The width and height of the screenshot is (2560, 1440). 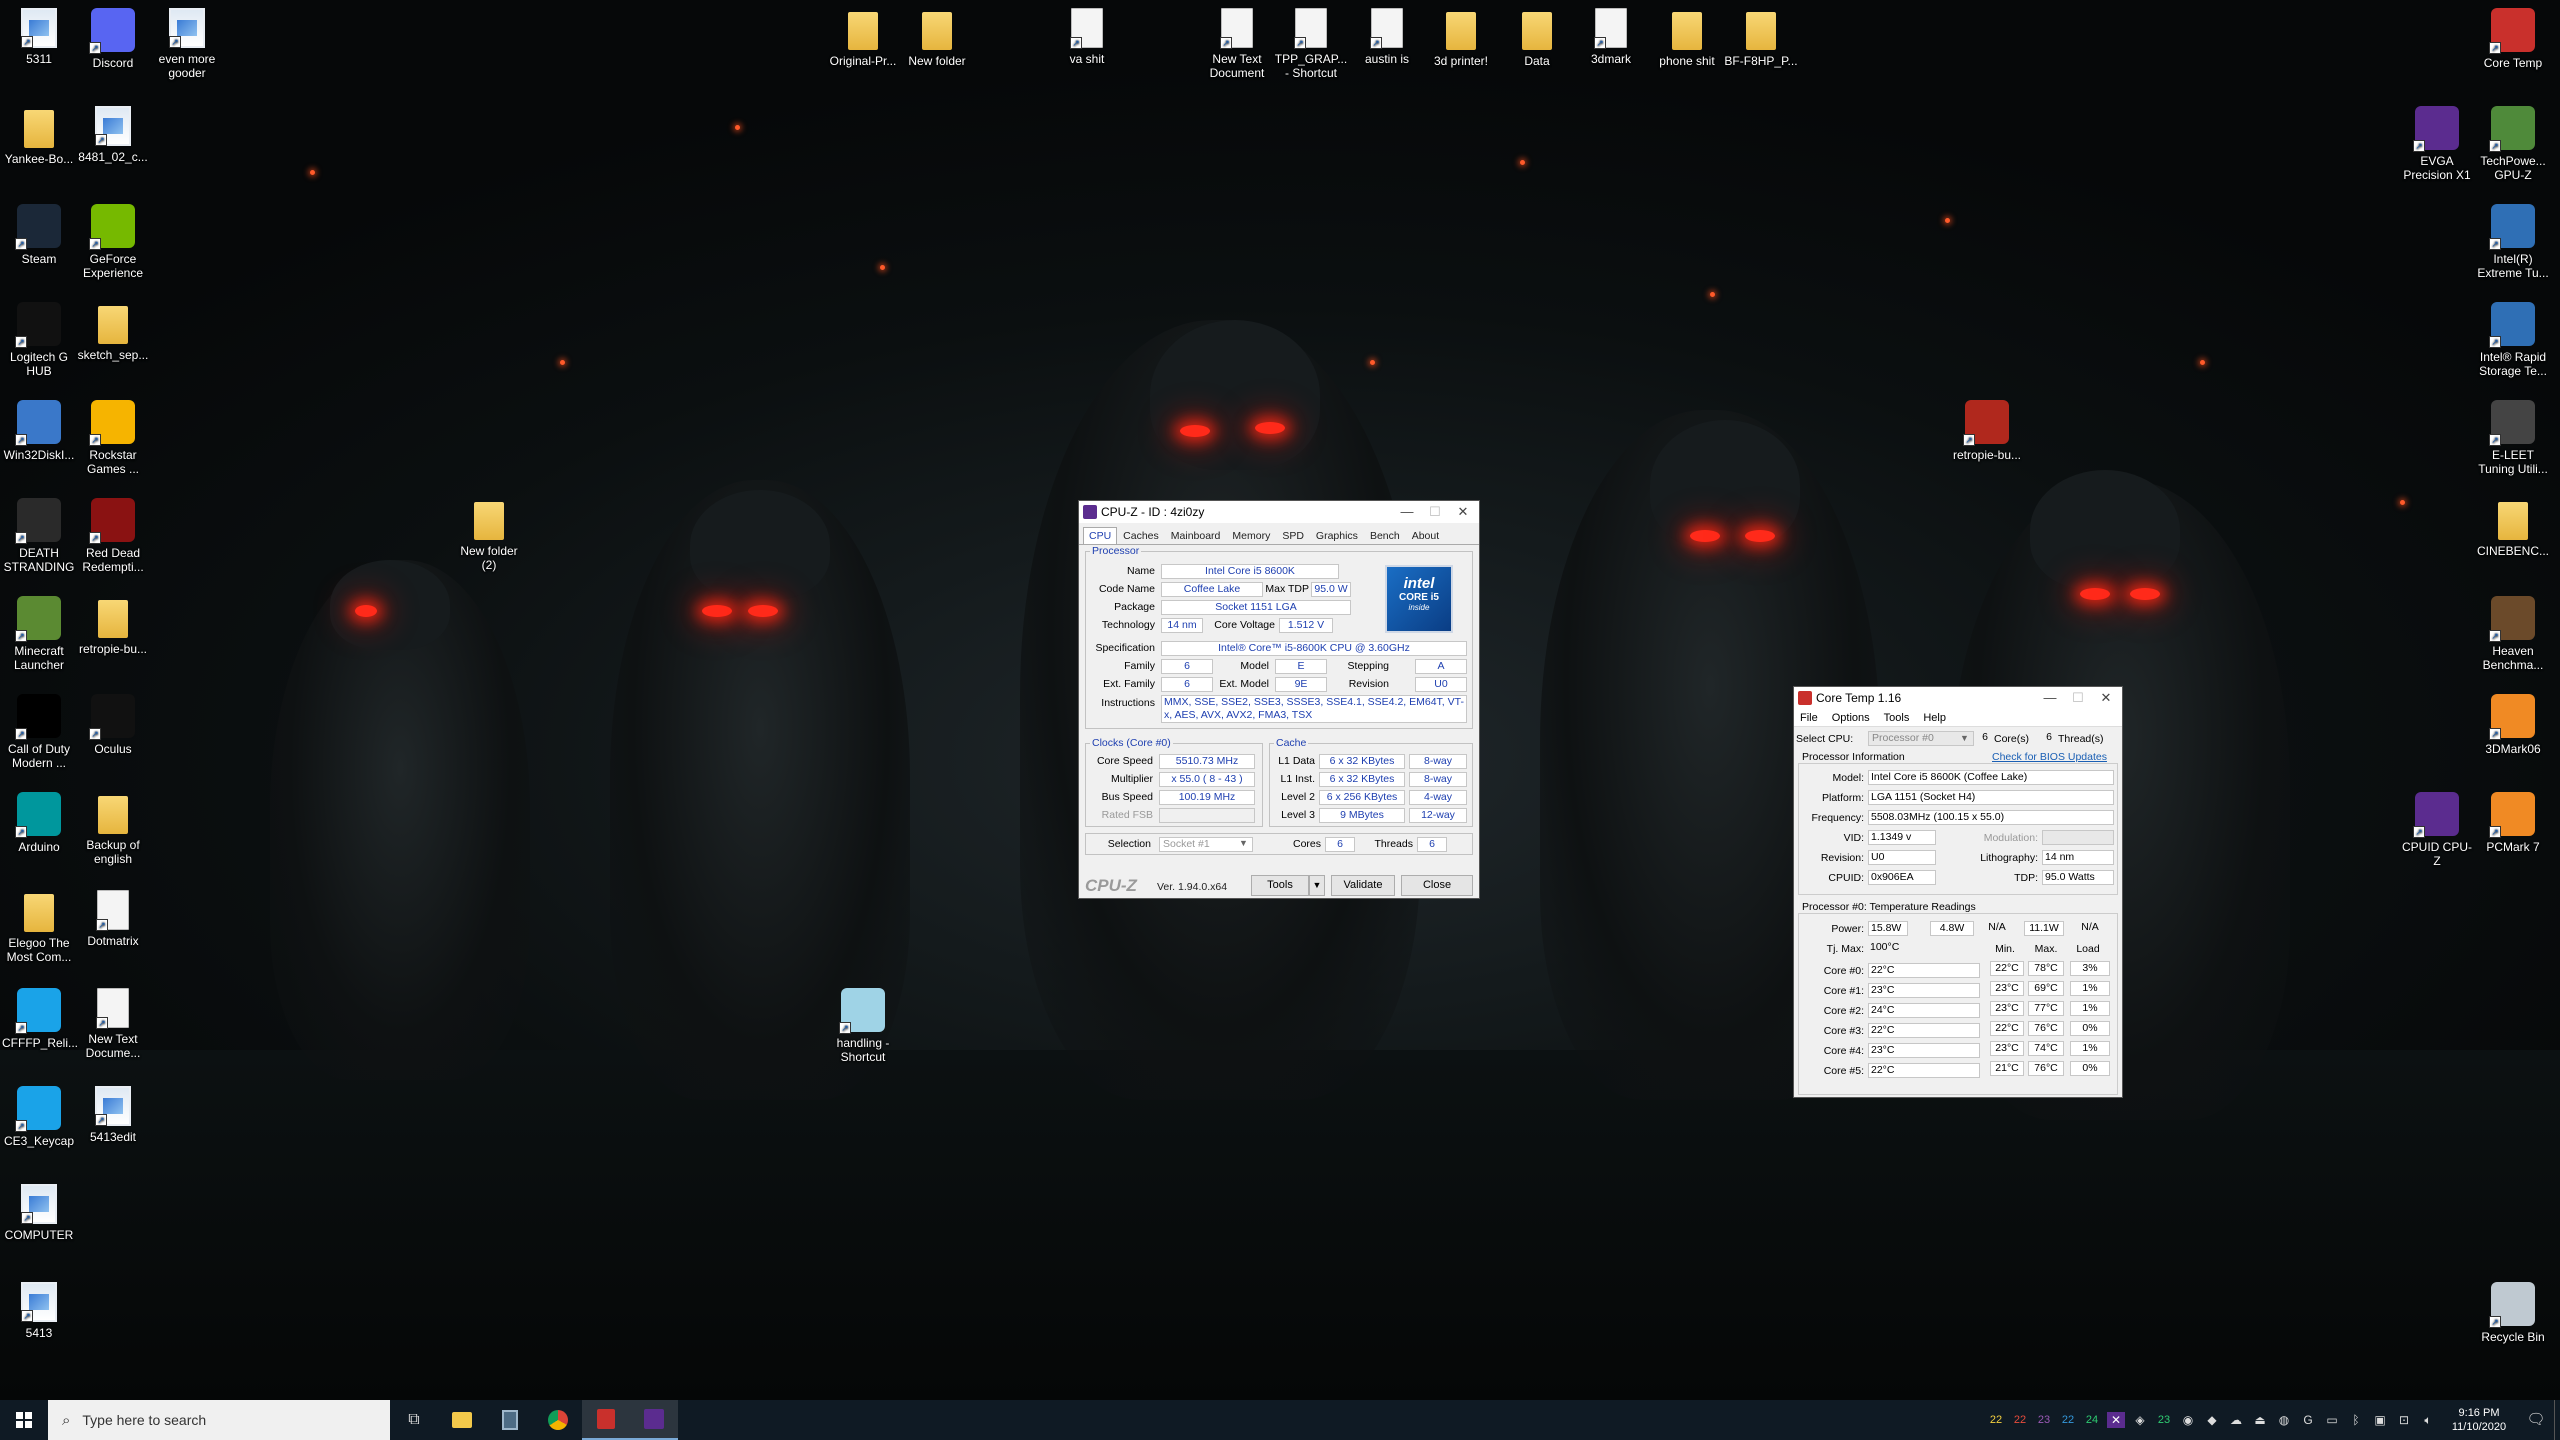 I want to click on desktop-icon: ↗ even more gooder, so click(x=187, y=44).